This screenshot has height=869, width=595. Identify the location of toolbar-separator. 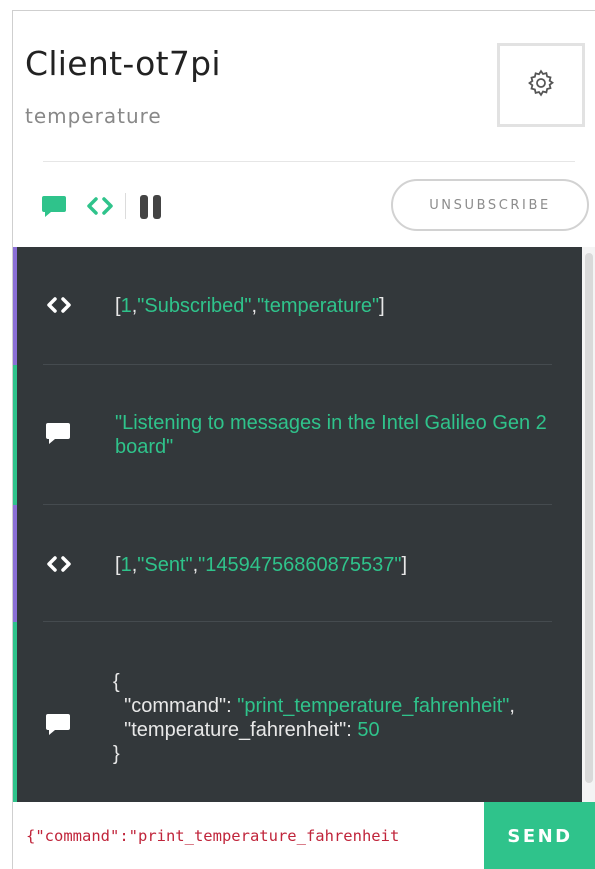
(125, 206).